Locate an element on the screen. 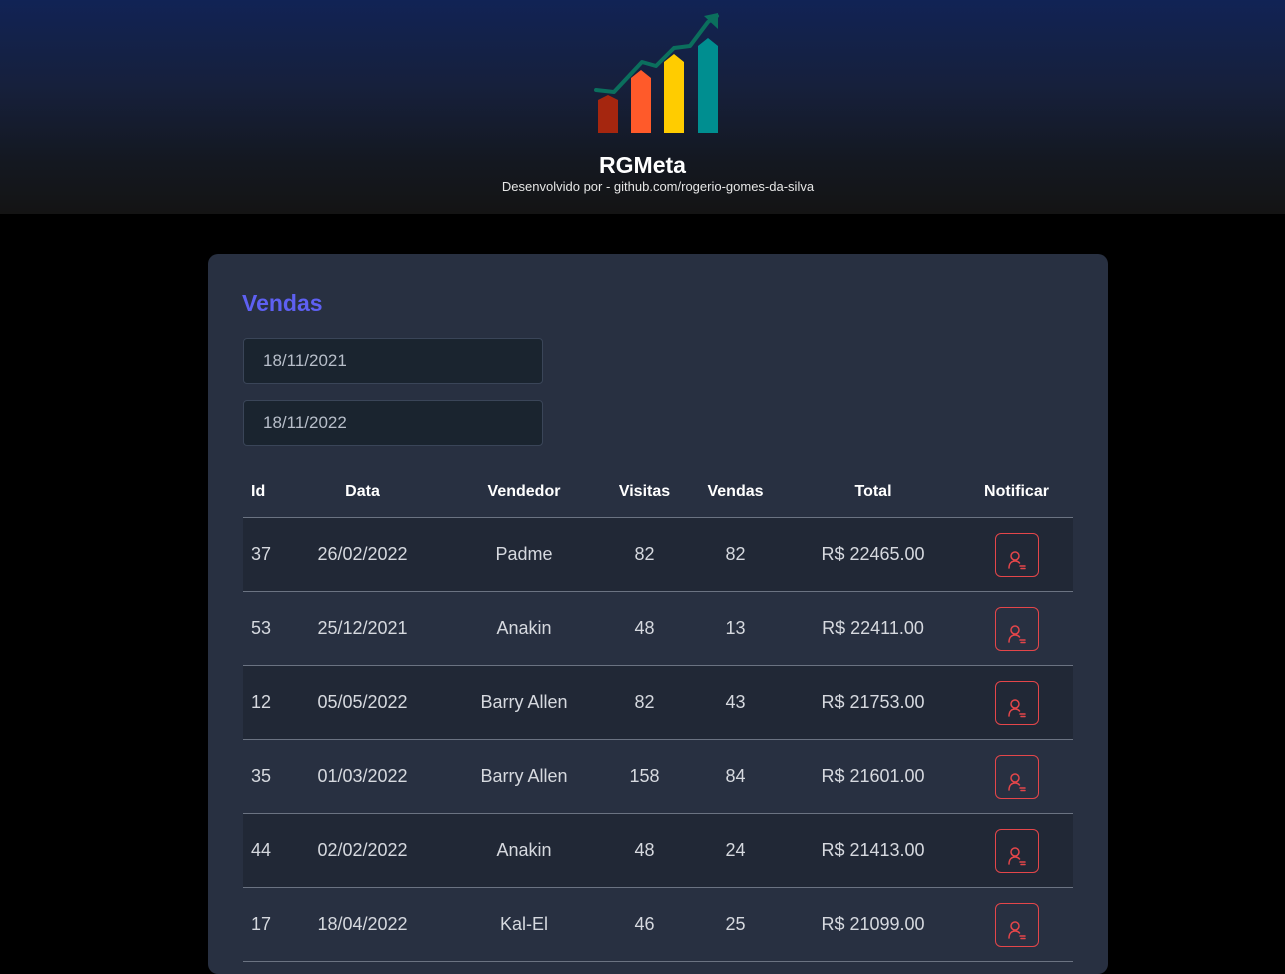 This screenshot has width=1285, height=974. cell-seller: Padme is located at coordinates (524, 554).